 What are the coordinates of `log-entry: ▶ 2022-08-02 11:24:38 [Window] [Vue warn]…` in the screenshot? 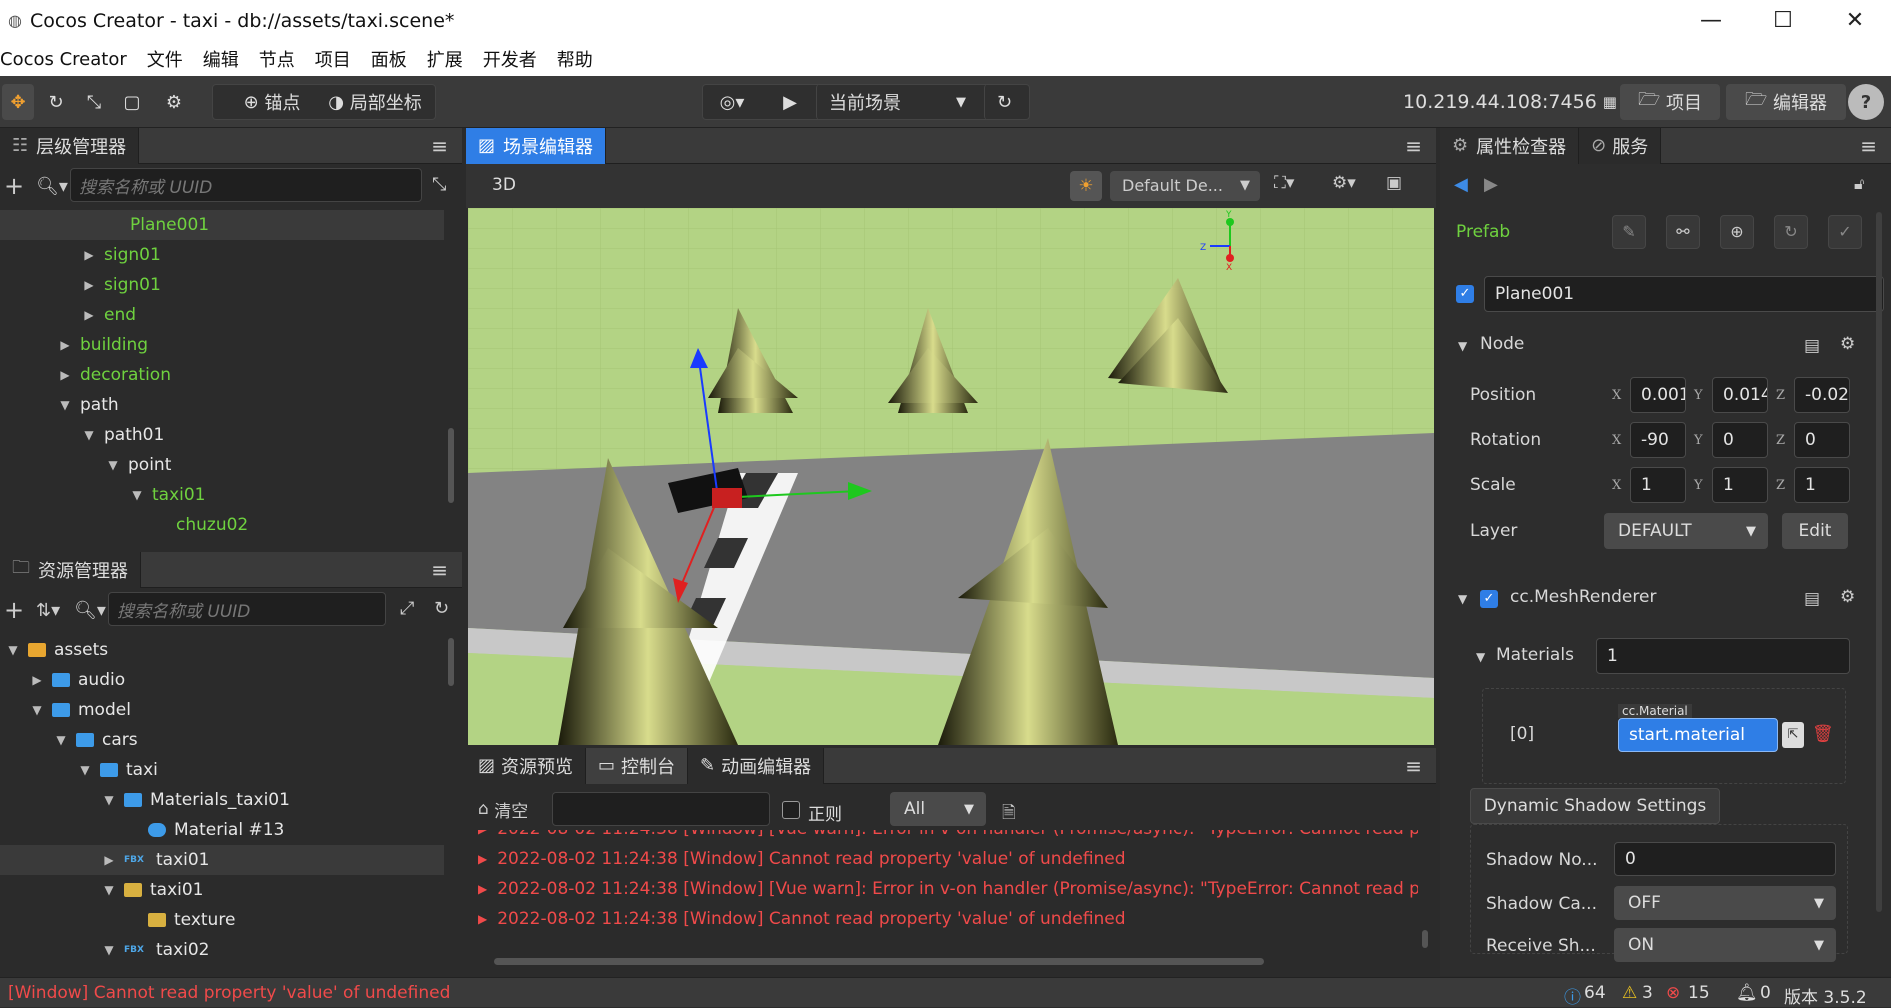 It's located at (948, 837).